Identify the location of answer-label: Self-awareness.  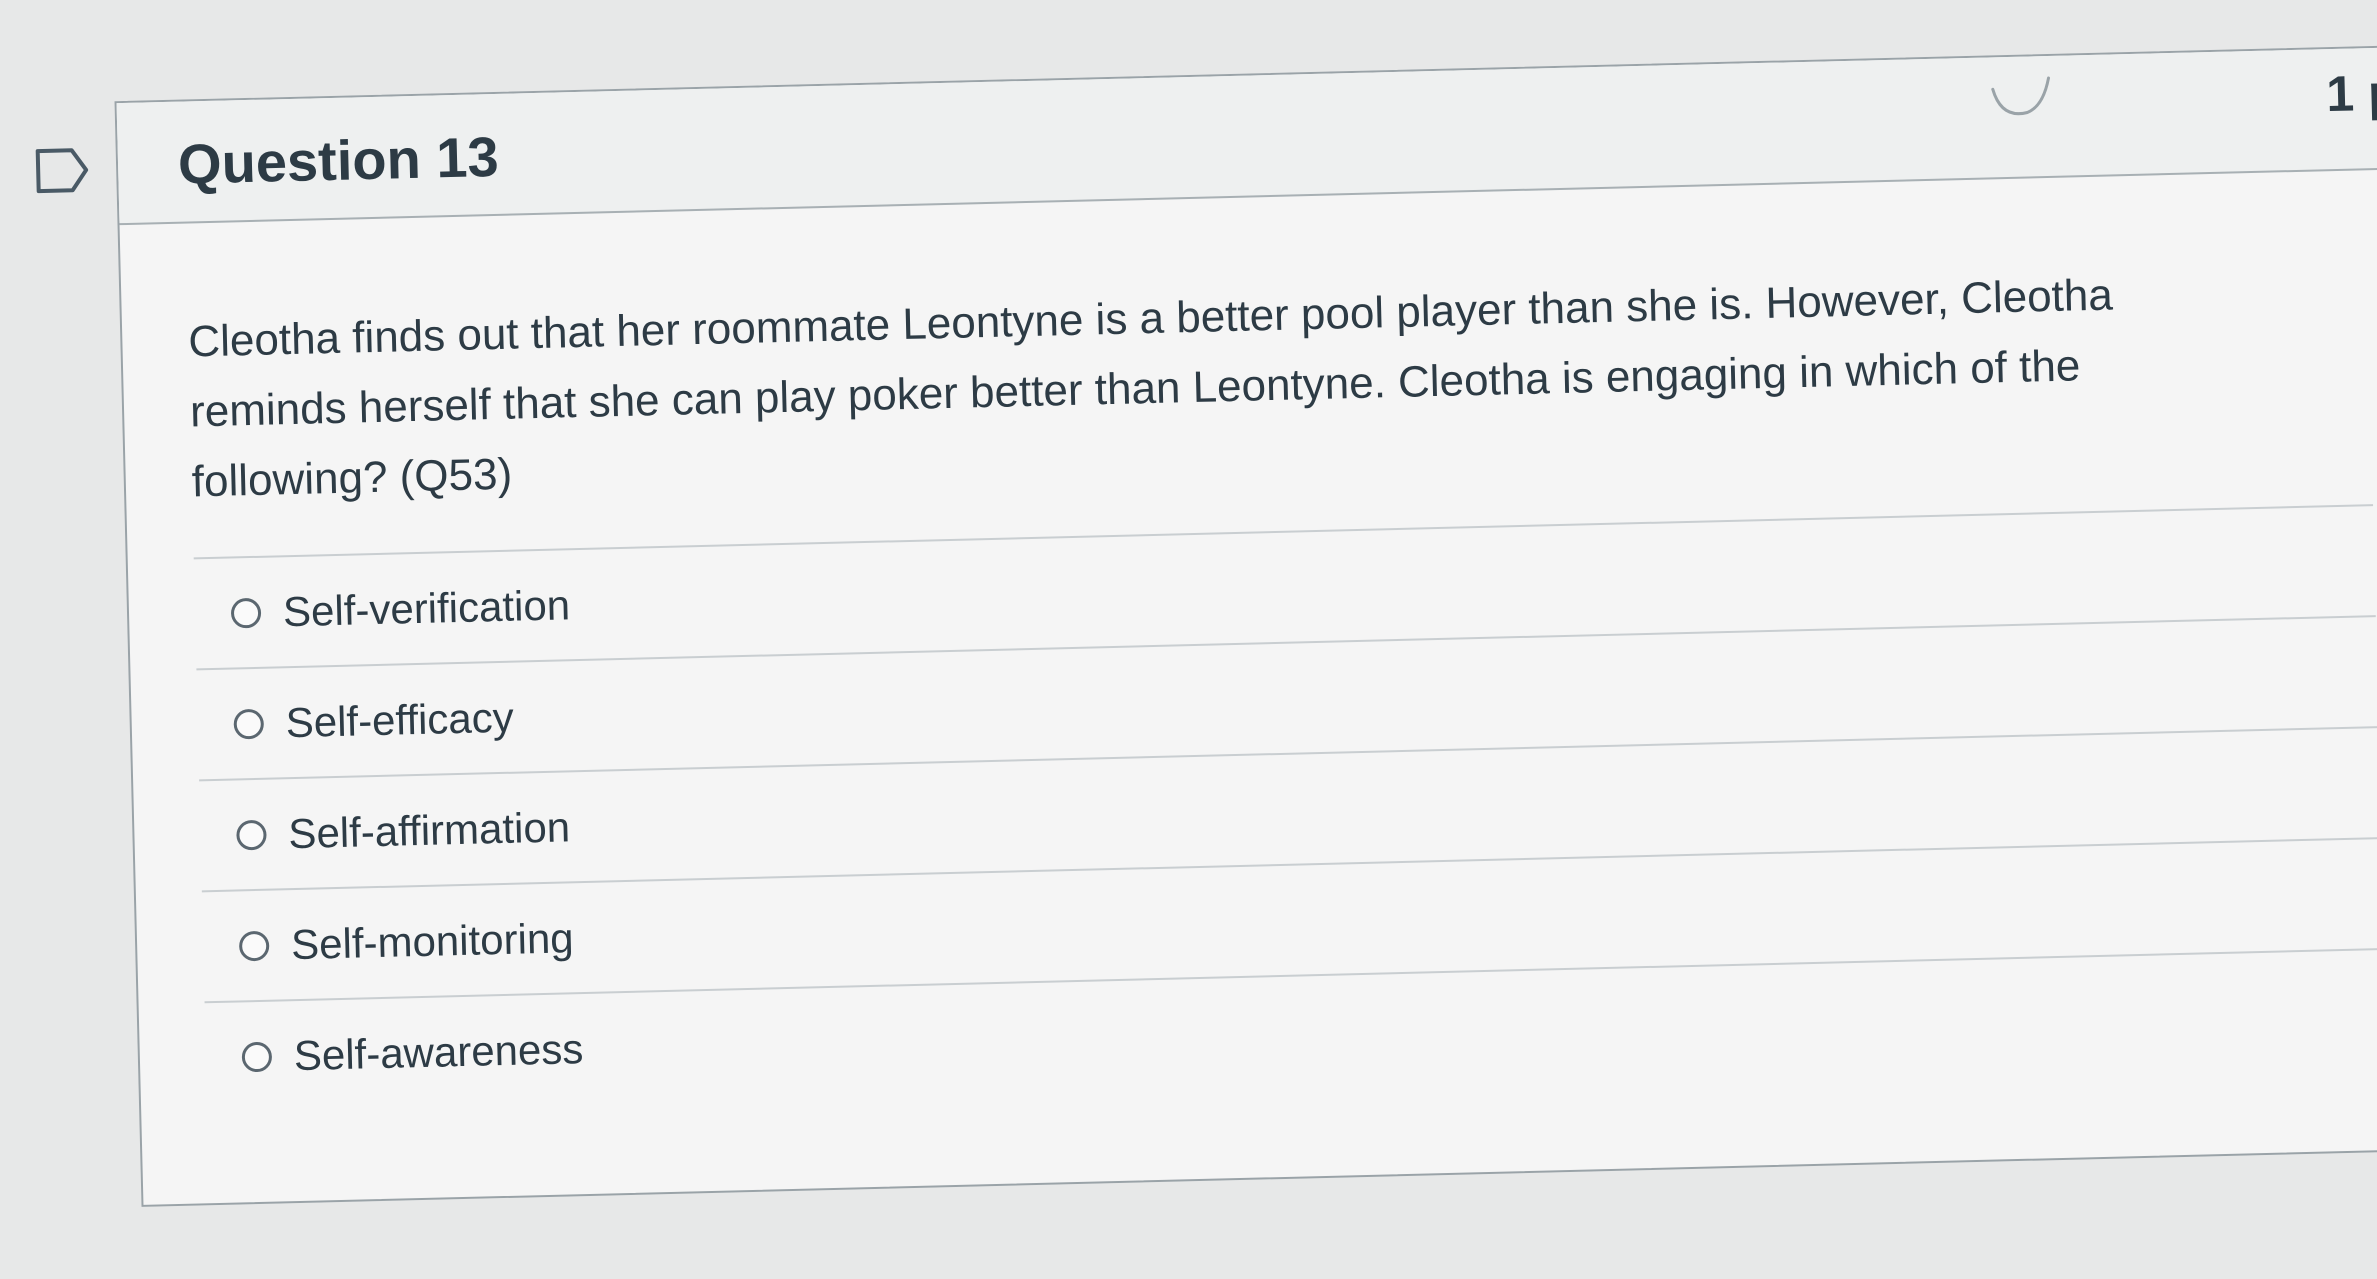
(438, 1051).